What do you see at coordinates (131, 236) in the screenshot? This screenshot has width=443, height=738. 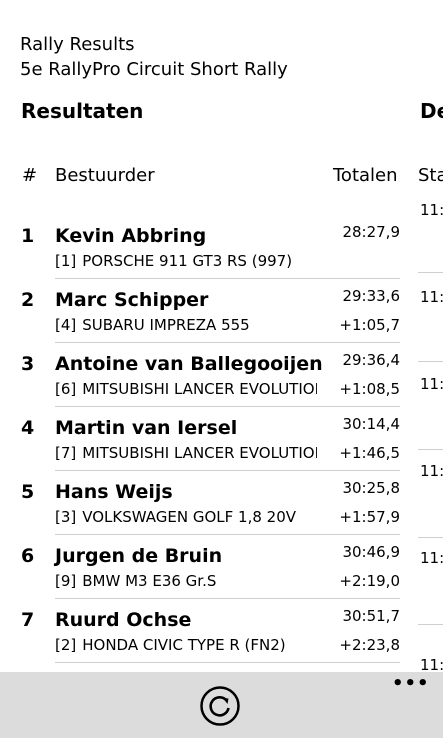 I see `driver-name: Kevin Abbring` at bounding box center [131, 236].